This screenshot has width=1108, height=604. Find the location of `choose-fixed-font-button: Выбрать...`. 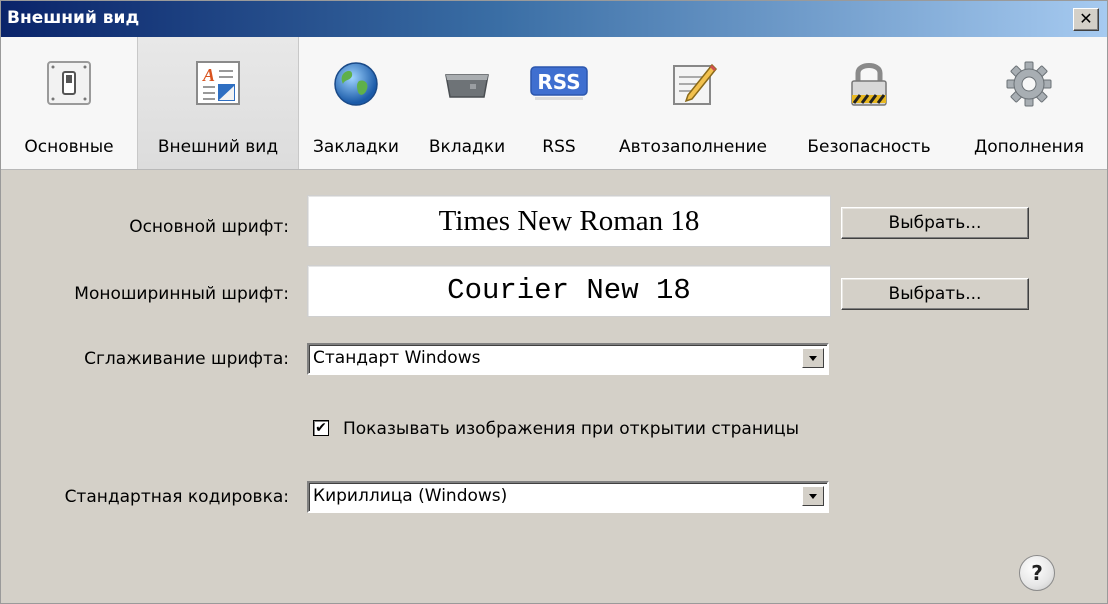

choose-fixed-font-button: Выбрать... is located at coordinates (935, 294).